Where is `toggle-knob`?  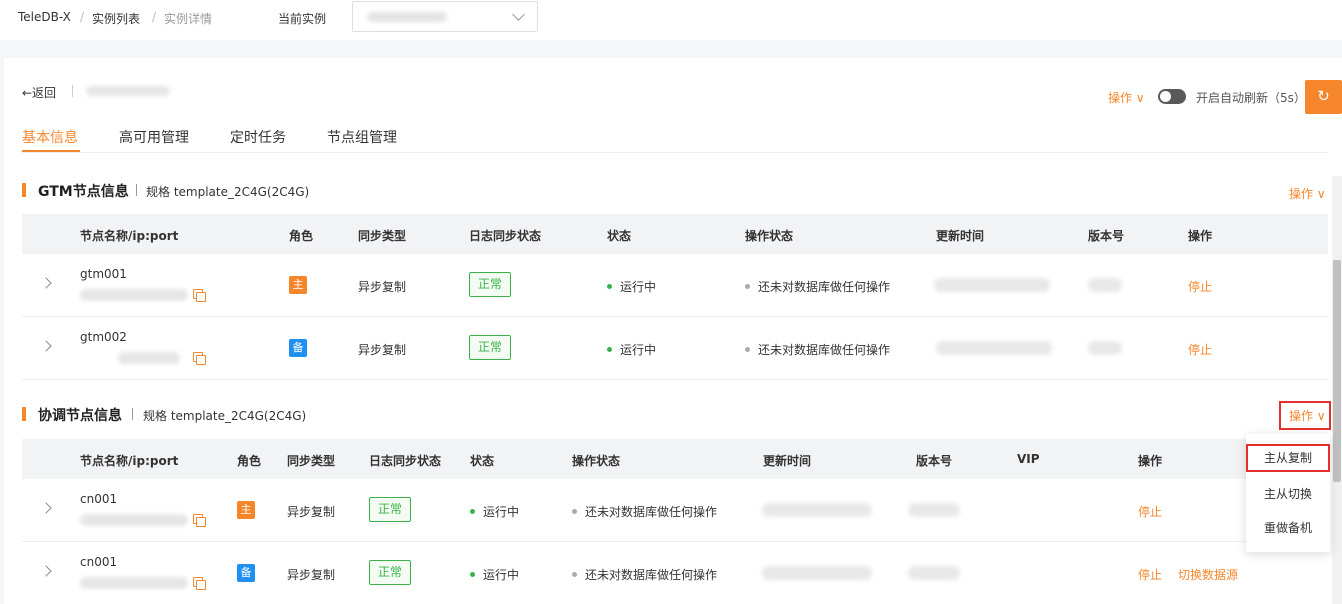
toggle-knob is located at coordinates (1165, 96).